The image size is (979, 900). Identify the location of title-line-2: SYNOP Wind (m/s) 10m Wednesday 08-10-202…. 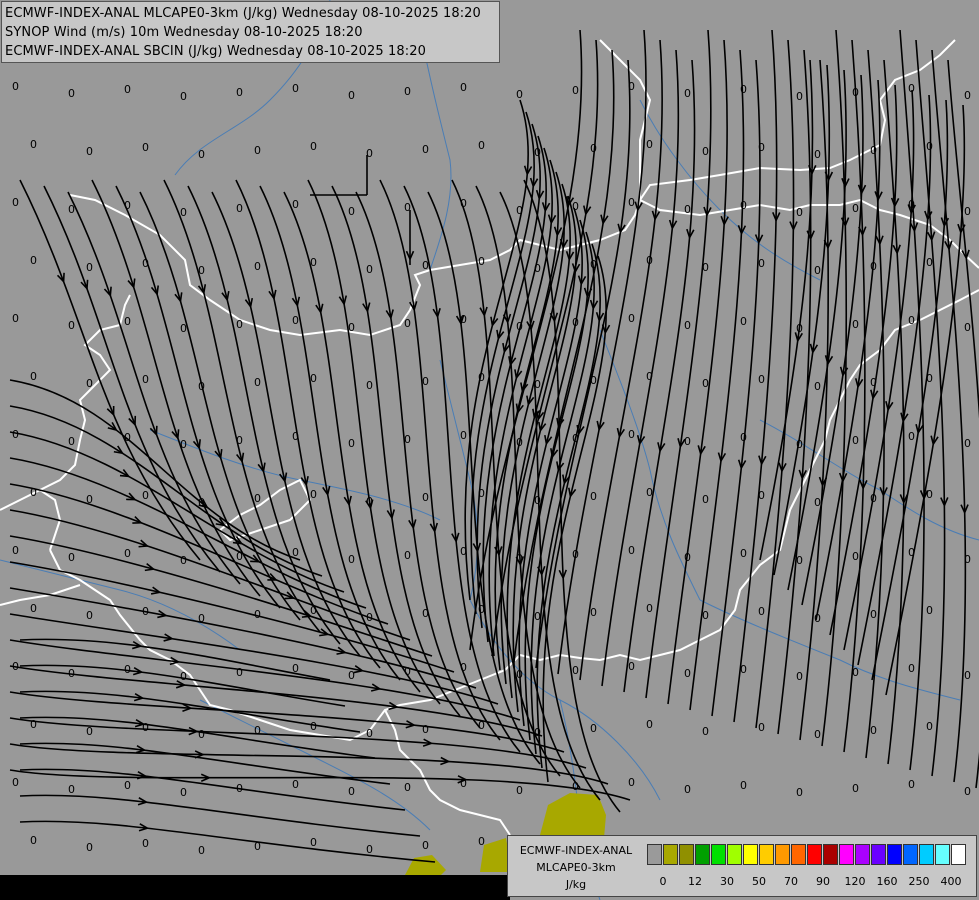
(184, 32).